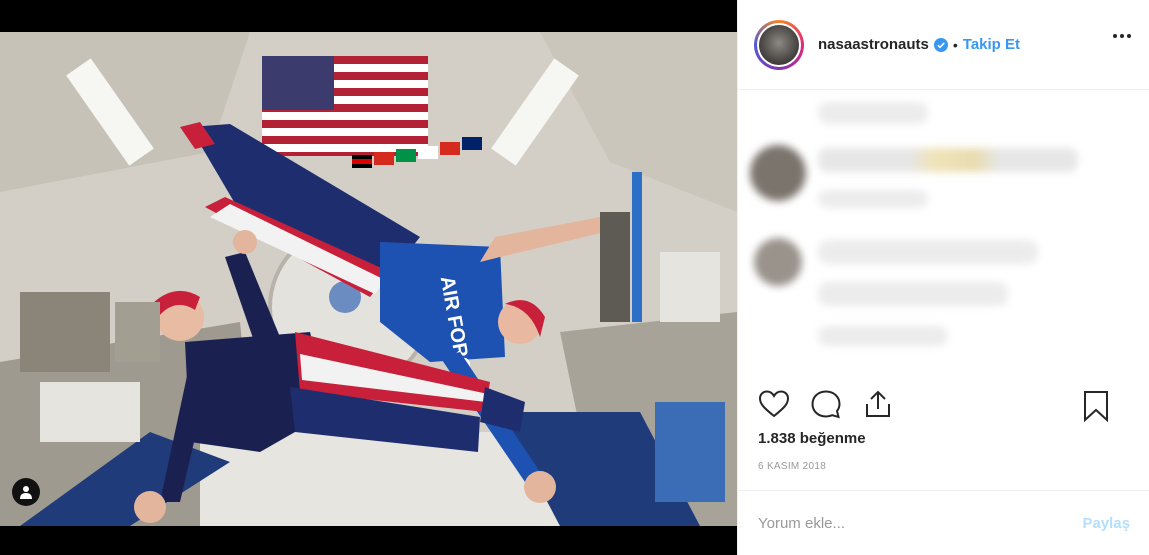 The image size is (1149, 555). What do you see at coordinates (26, 492) in the screenshot?
I see `user-tag-icon` at bounding box center [26, 492].